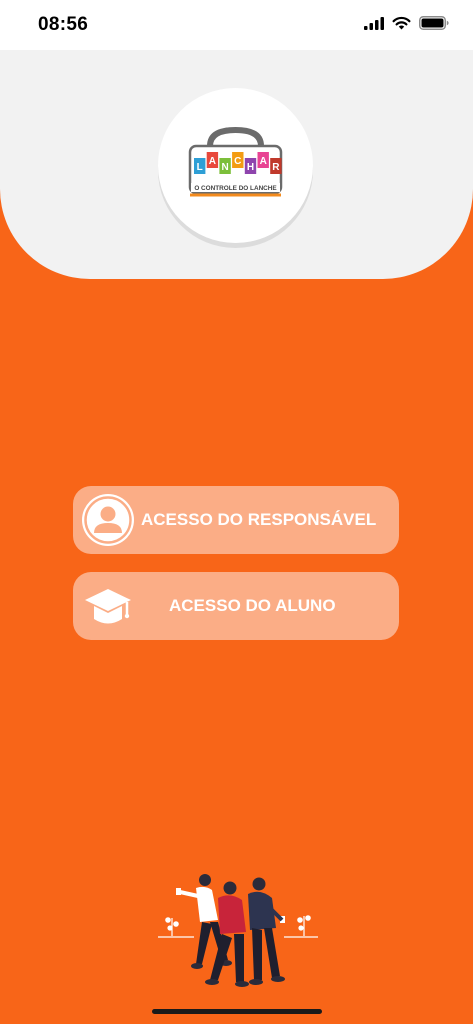  I want to click on logo-letter: C, so click(237, 161).